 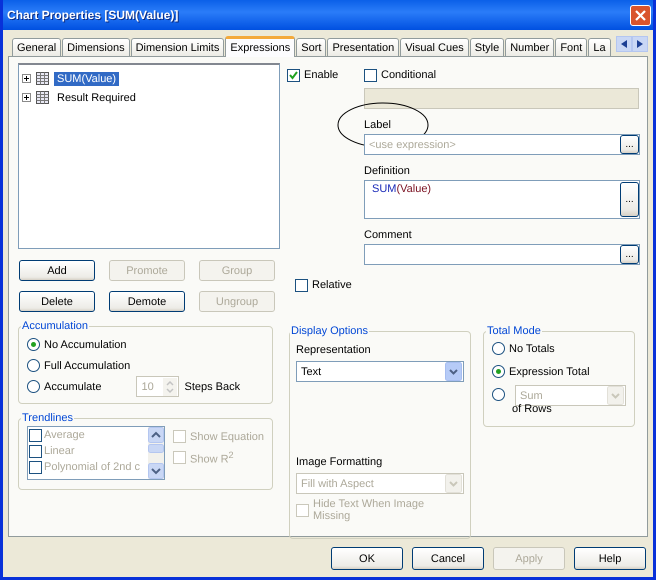 I want to click on tree-item: SUM(Value), so click(x=87, y=79).